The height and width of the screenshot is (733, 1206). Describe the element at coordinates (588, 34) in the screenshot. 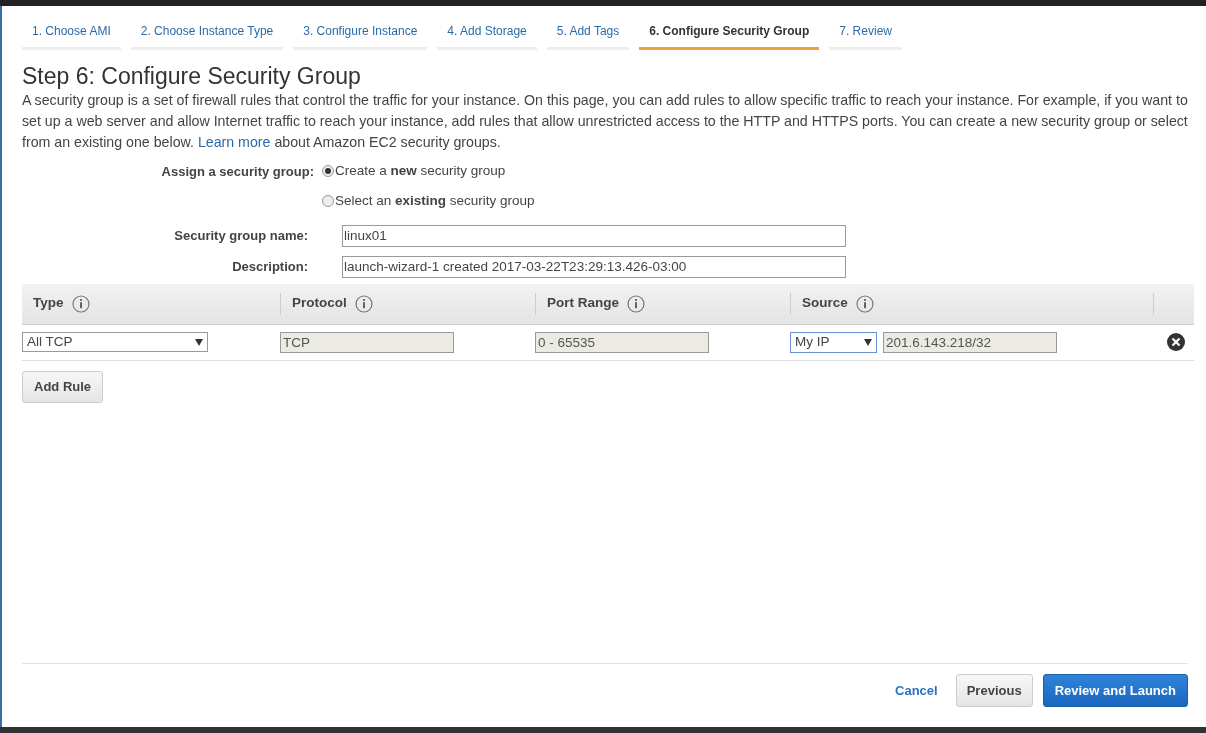

I see `wizard-tab: 5. Add Tags` at that location.